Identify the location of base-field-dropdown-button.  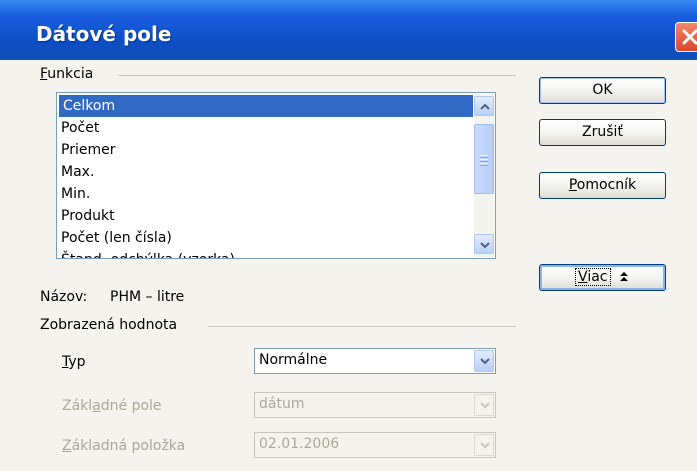
(484, 405).